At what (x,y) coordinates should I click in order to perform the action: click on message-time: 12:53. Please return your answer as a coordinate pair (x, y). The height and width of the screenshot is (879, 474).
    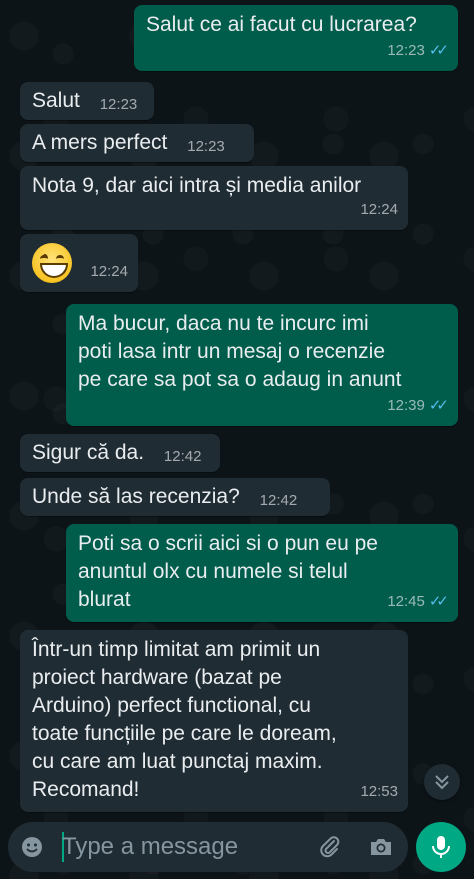
    Looking at the image, I should click on (379, 791).